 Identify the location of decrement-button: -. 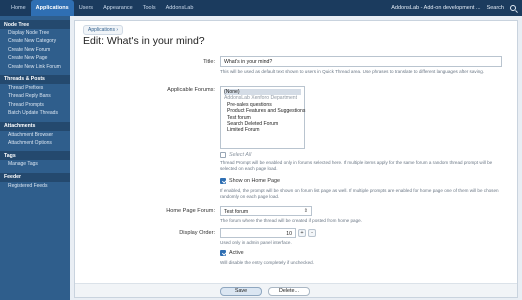
(312, 233).